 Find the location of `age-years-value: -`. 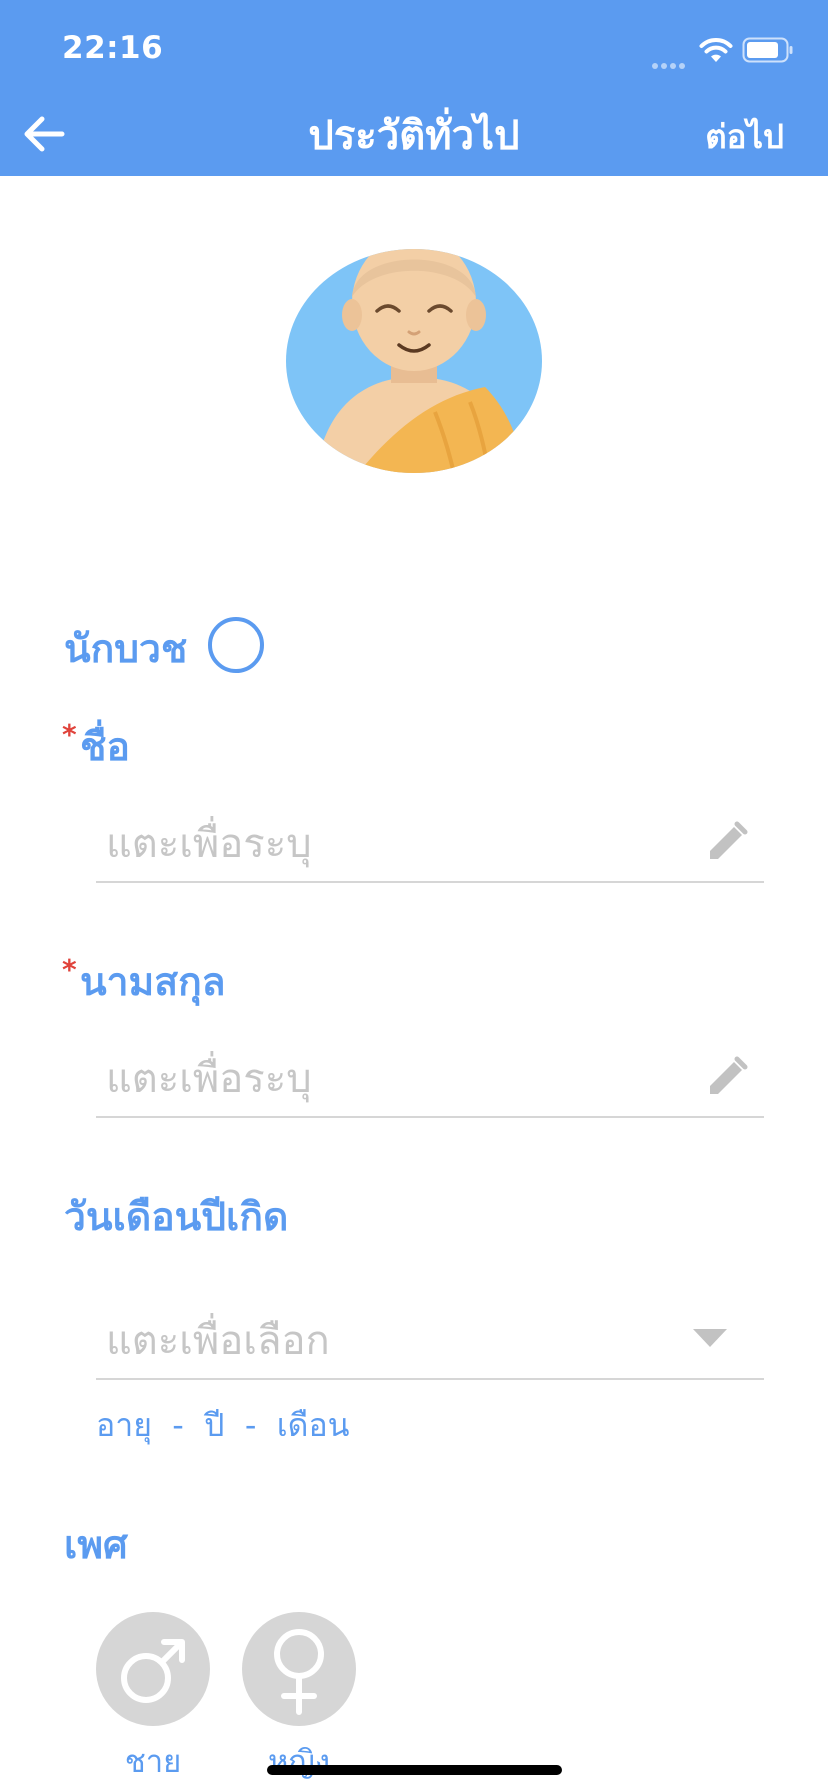

age-years-value: - is located at coordinates (178, 1425).